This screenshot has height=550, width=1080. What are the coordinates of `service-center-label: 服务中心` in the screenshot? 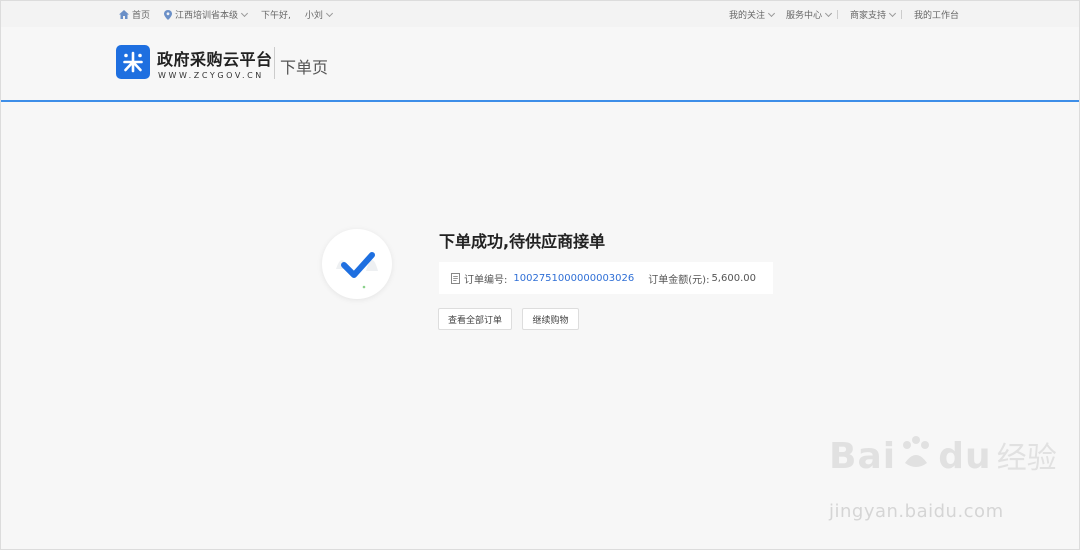 It's located at (803, 16).